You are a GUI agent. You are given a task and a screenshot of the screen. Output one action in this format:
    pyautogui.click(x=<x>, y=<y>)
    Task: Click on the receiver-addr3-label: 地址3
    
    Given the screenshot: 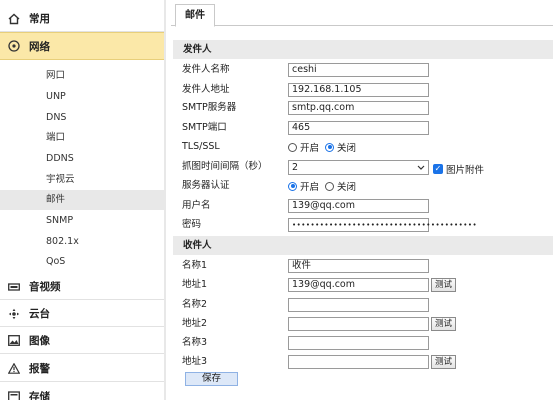 What is the action you would take?
    pyautogui.click(x=195, y=361)
    